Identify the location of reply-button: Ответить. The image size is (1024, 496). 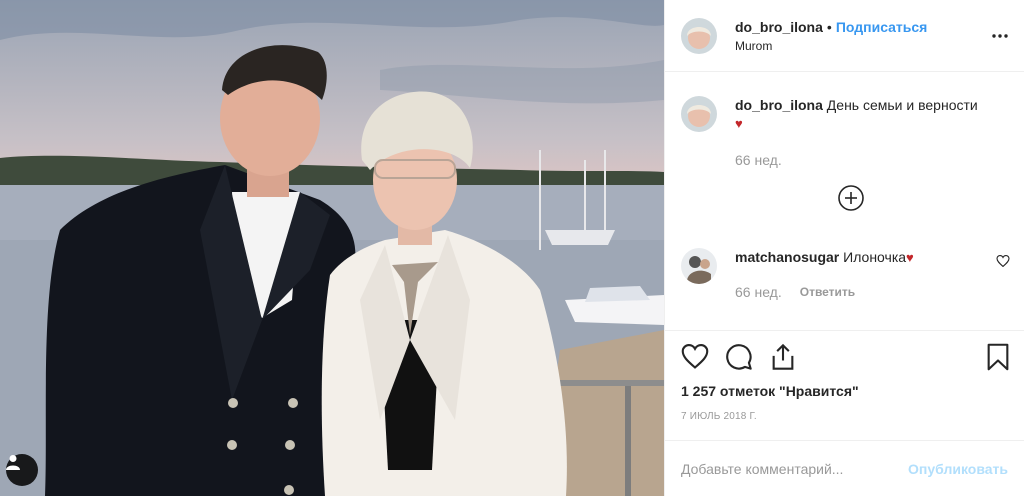
(827, 292).